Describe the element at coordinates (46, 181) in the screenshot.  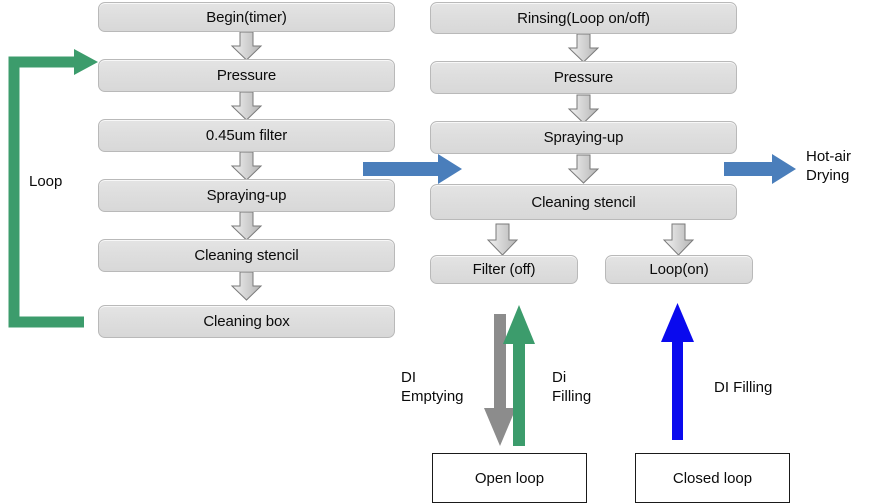
I see `label-loop: Loop` at that location.